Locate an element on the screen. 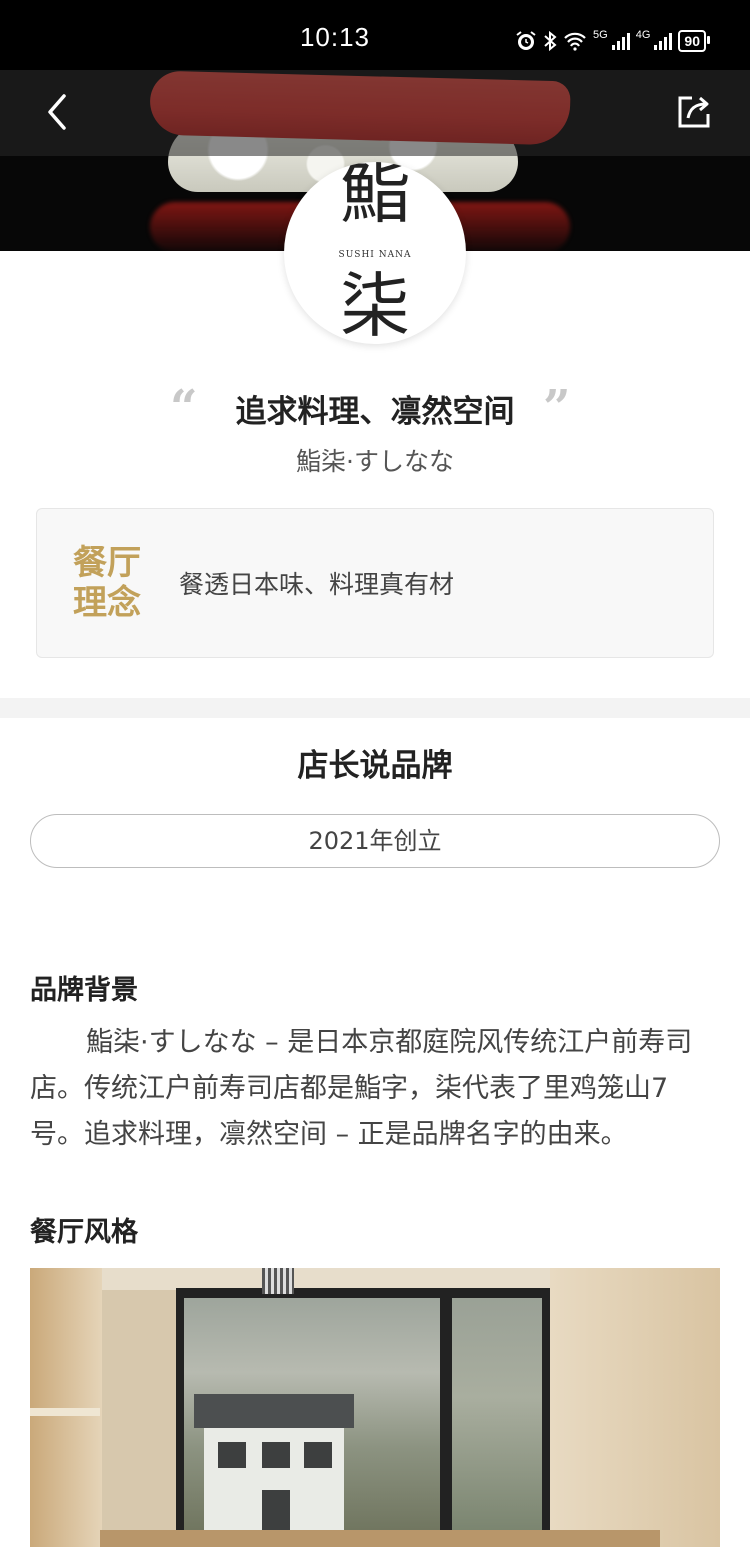  share-icon is located at coordinates (694, 112).